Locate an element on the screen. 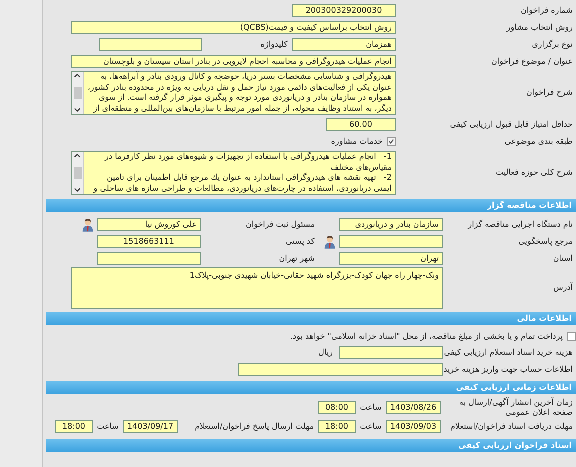 The image size is (576, 467). field-label: زمان آخرین انتشار آگهی/ارسال به صفحه اعلان عمومی is located at coordinates (516, 407).